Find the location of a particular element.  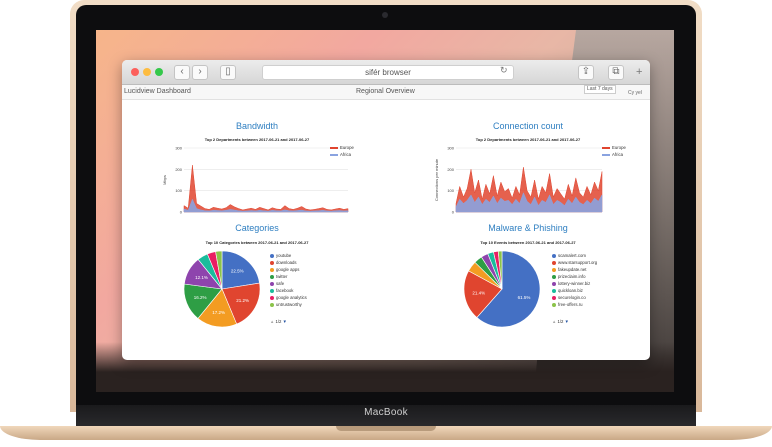

connection-title: Connection count is located at coordinates (528, 126).